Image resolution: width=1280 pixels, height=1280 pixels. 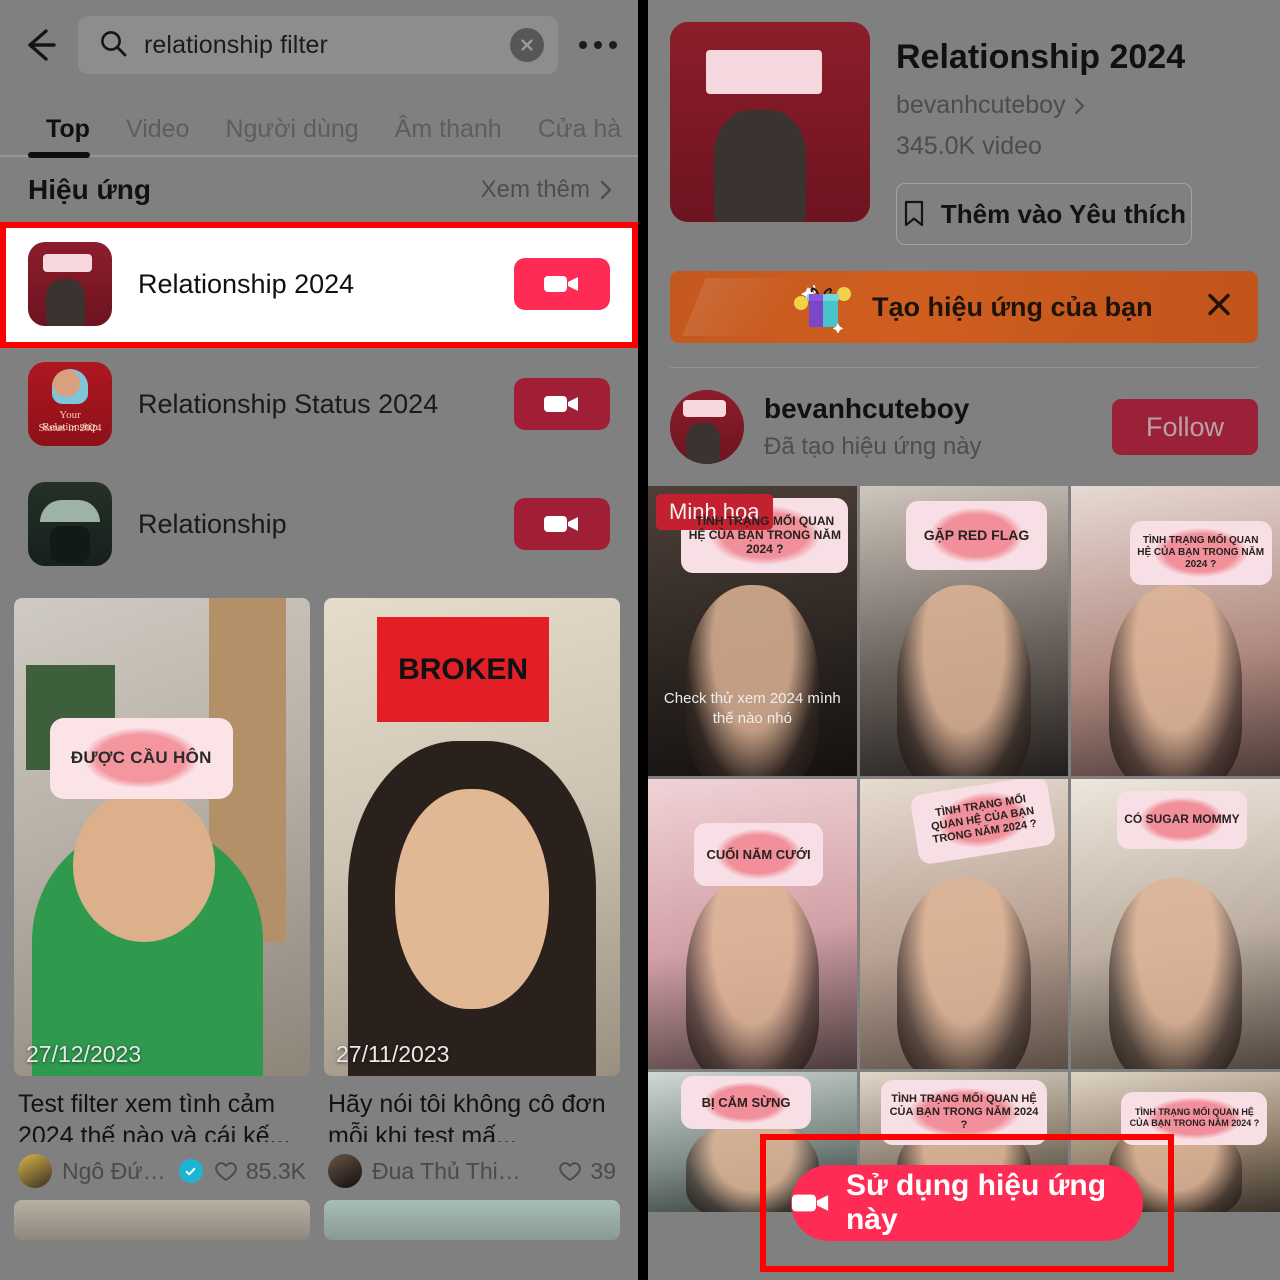 I want to click on grid-video-cell: GẶP RED FLAG, so click(x=964, y=631).